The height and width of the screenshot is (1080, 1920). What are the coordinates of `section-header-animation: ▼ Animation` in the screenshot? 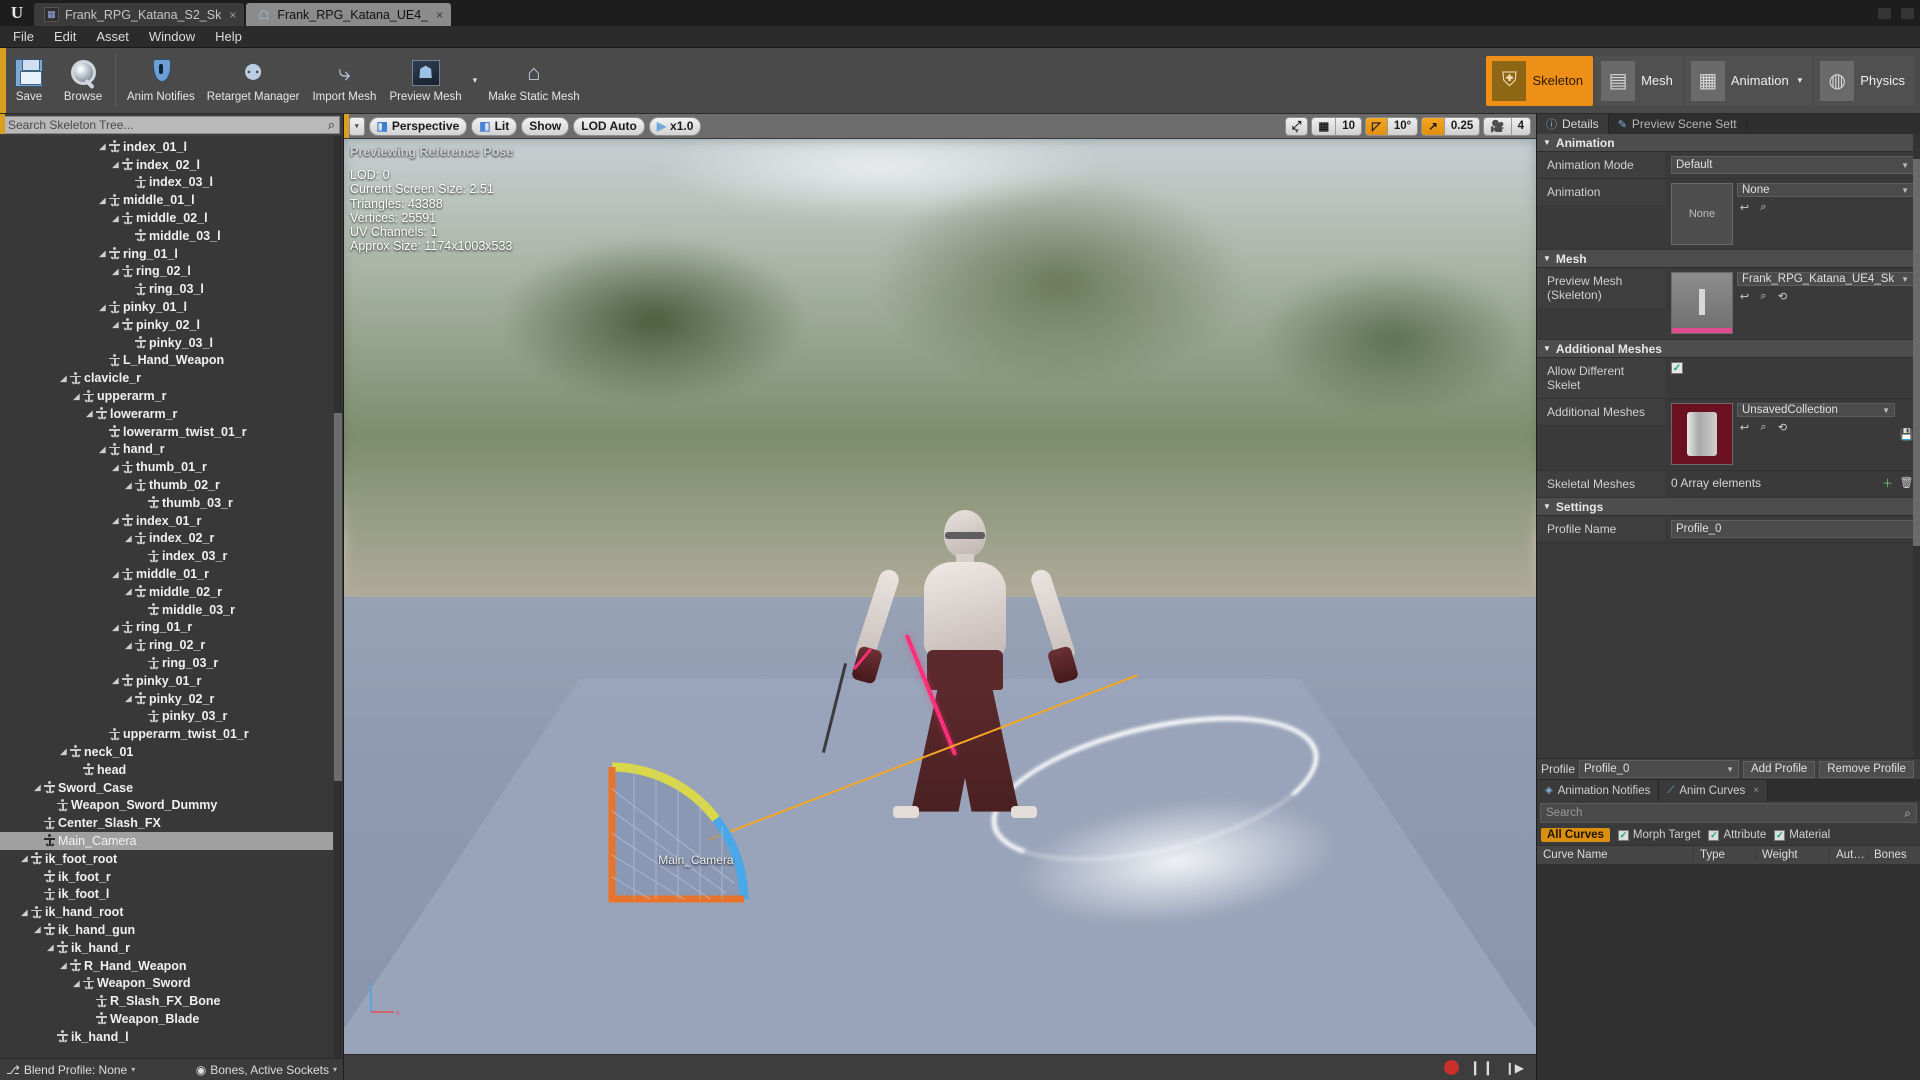 It's located at (1728, 143).